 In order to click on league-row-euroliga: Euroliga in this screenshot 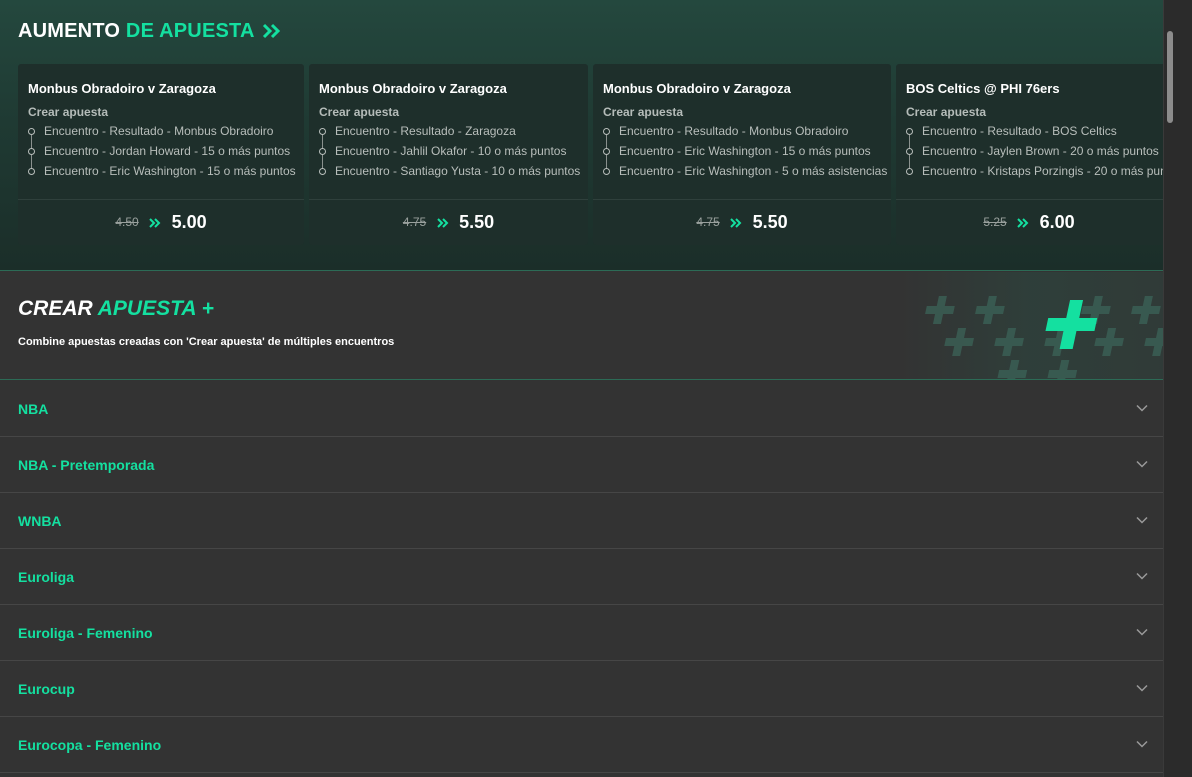, I will do `click(581, 577)`.